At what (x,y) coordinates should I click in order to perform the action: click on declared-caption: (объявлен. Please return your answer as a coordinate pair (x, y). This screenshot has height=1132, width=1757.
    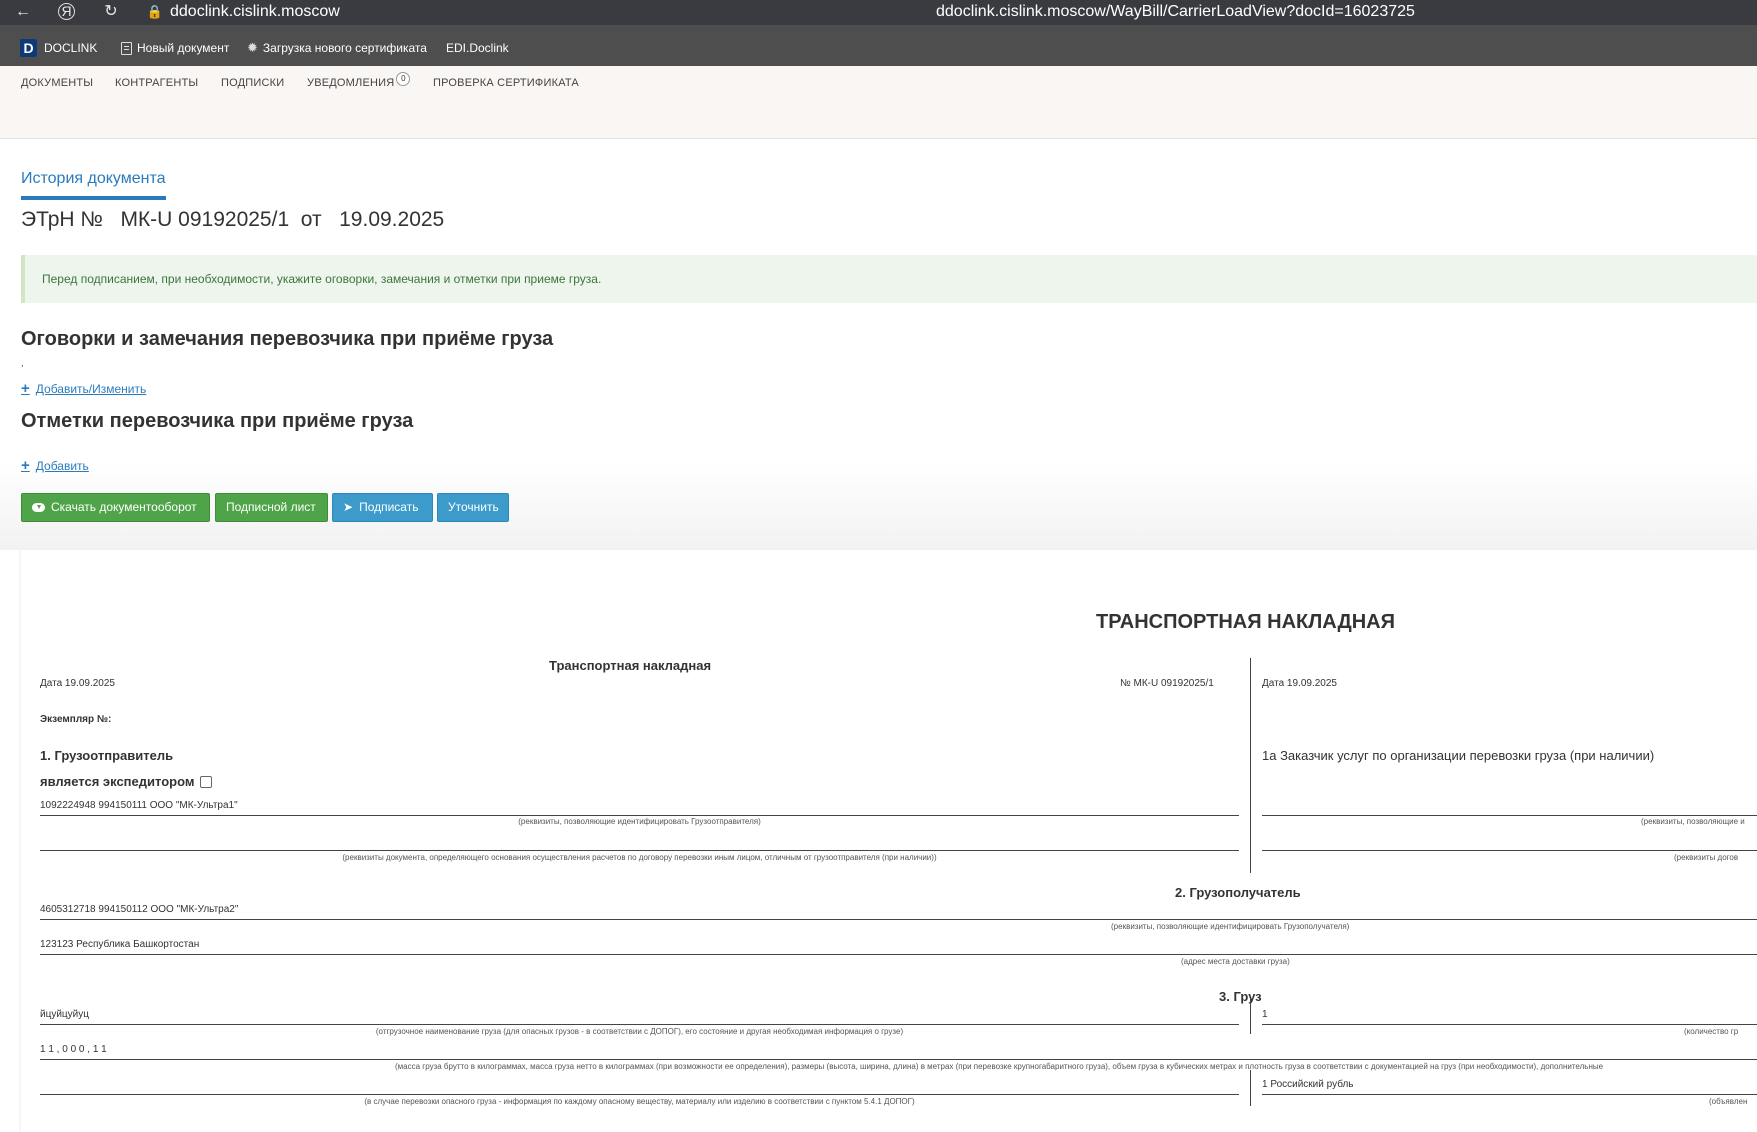
    Looking at the image, I should click on (1728, 1101).